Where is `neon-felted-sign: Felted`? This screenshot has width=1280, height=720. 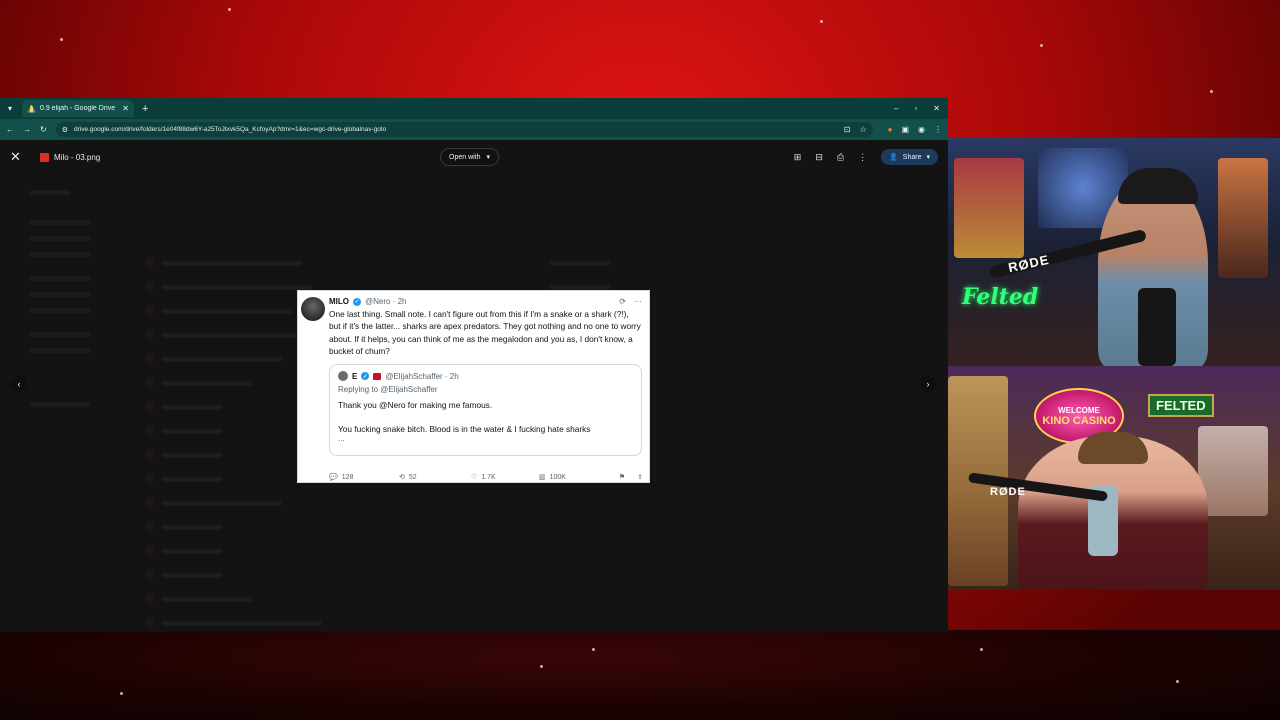 neon-felted-sign: Felted is located at coordinates (1000, 297).